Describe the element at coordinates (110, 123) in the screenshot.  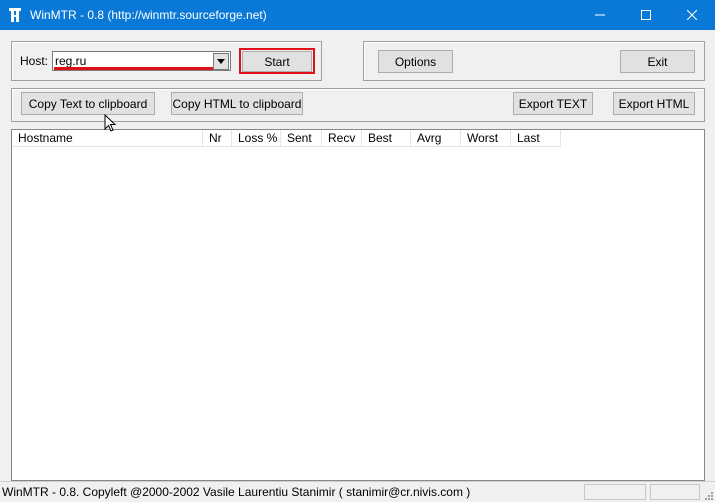
I see `mouse-cursor-icon` at that location.